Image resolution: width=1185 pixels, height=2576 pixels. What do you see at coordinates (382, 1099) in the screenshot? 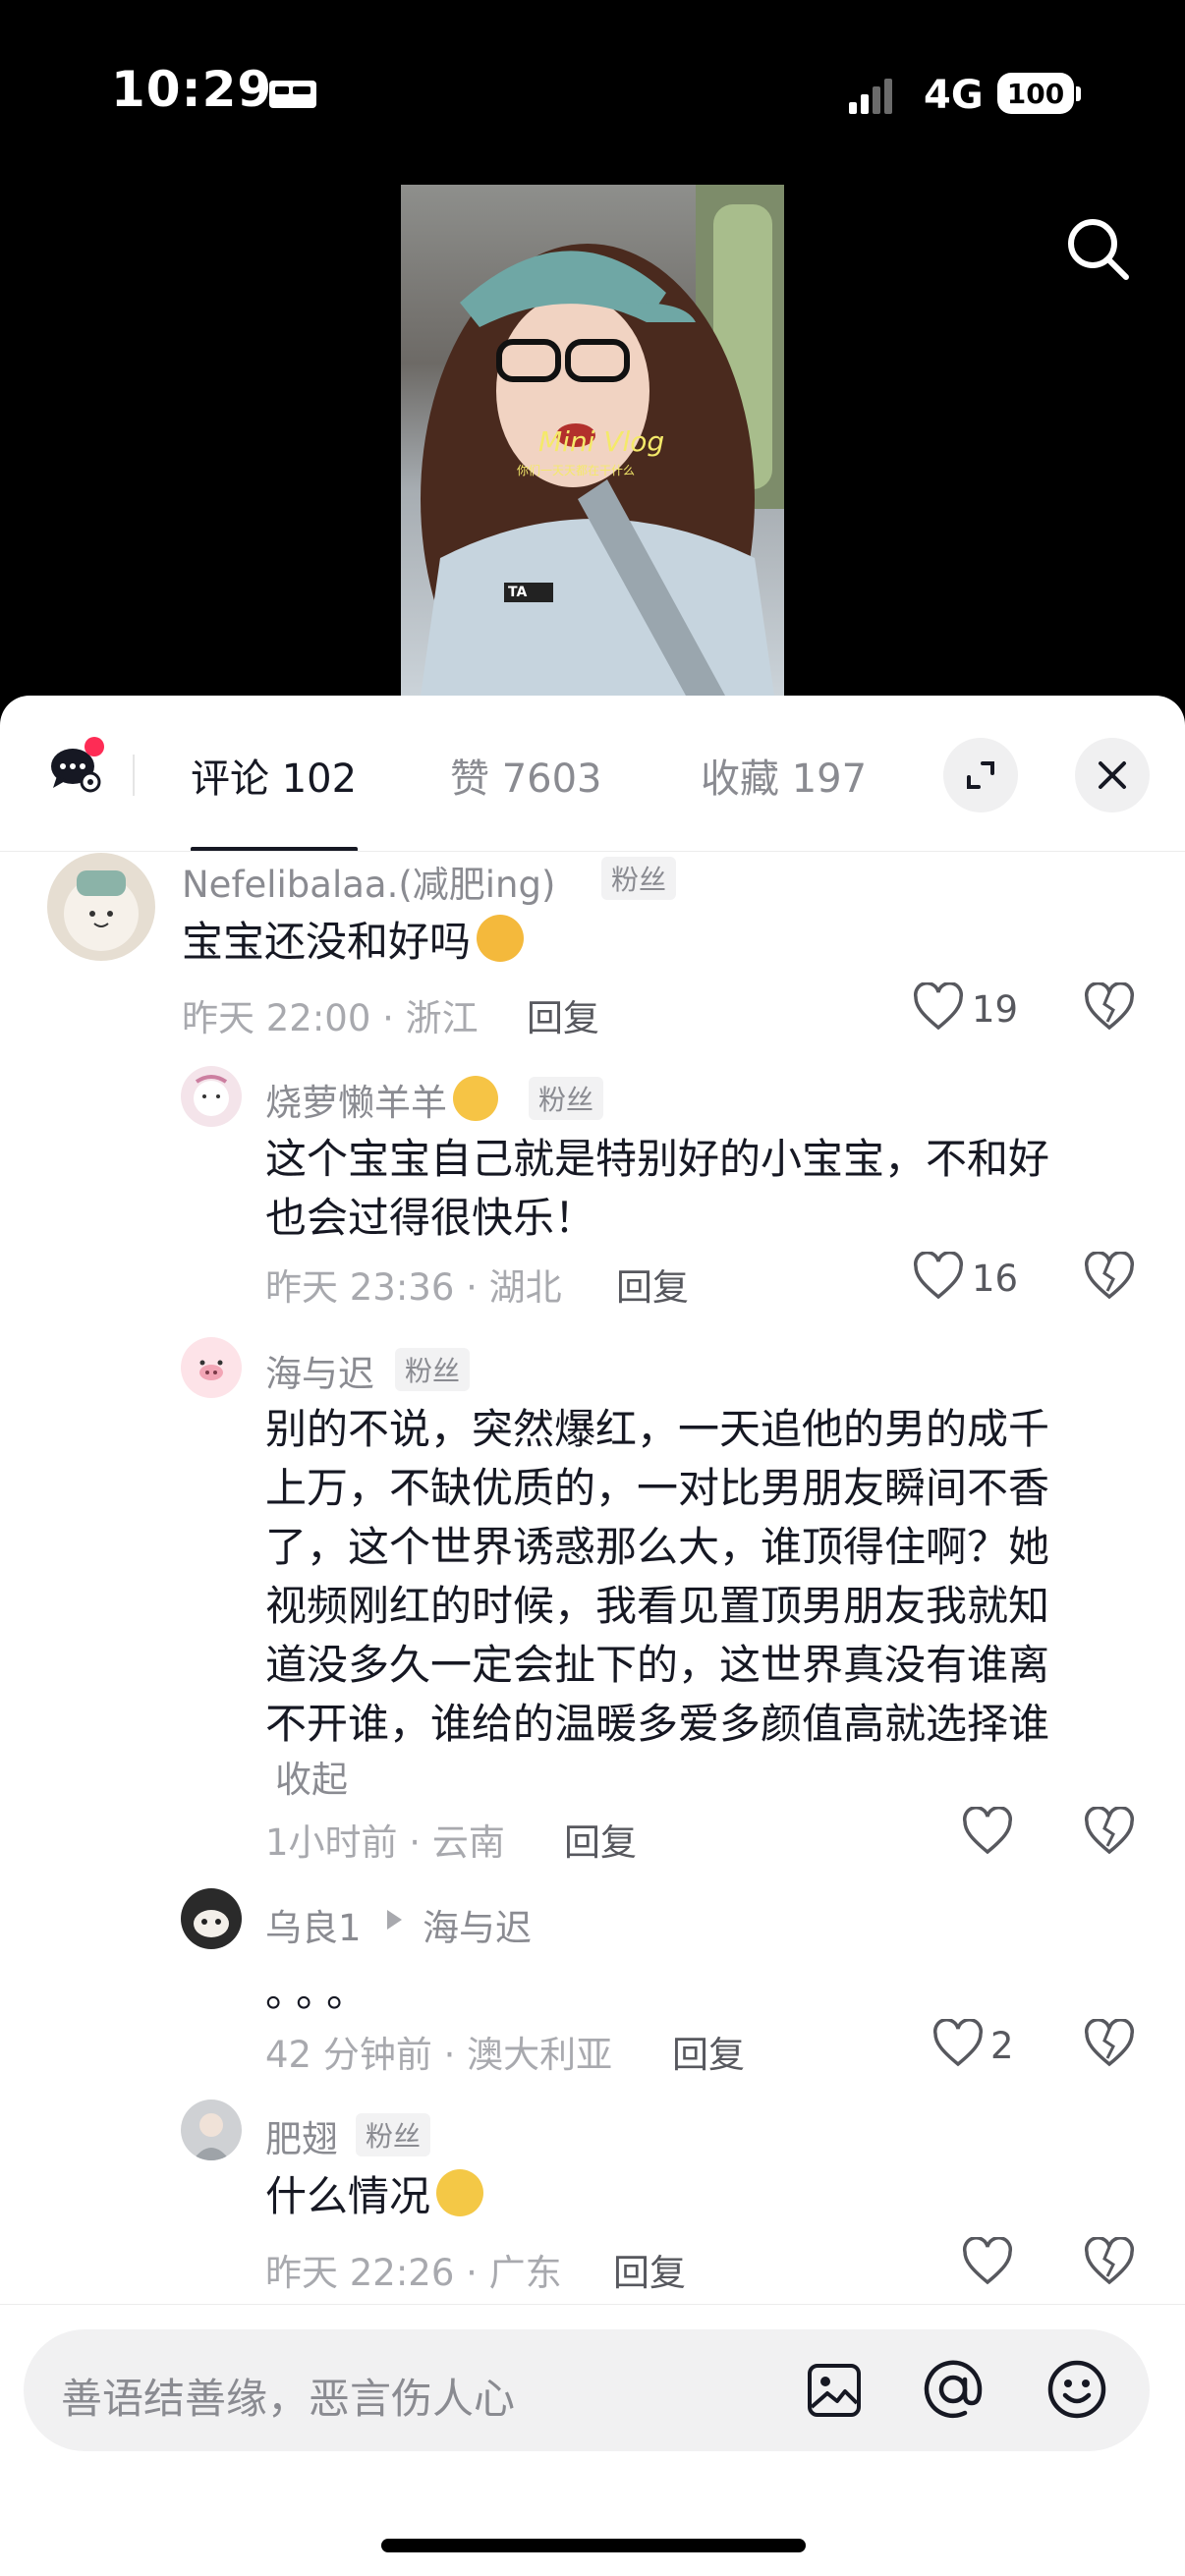
I see `commenter-name: 烧萝懒羊羊` at bounding box center [382, 1099].